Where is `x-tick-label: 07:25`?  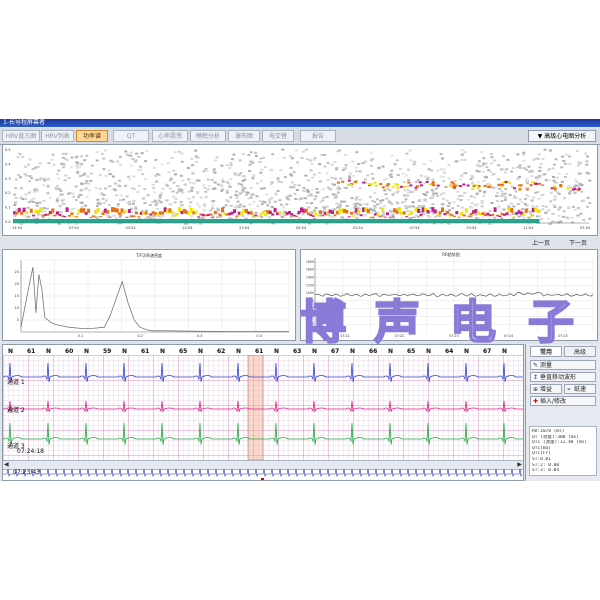
x-tick-label: 07:25 is located at coordinates (562, 336).